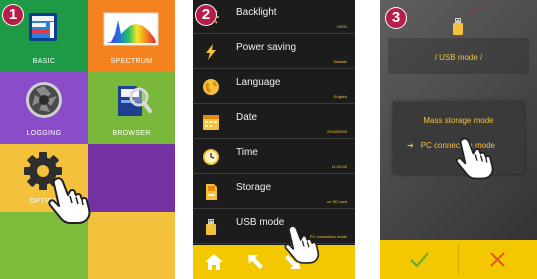  What do you see at coordinates (211, 122) in the screenshot?
I see `calendar-icon` at bounding box center [211, 122].